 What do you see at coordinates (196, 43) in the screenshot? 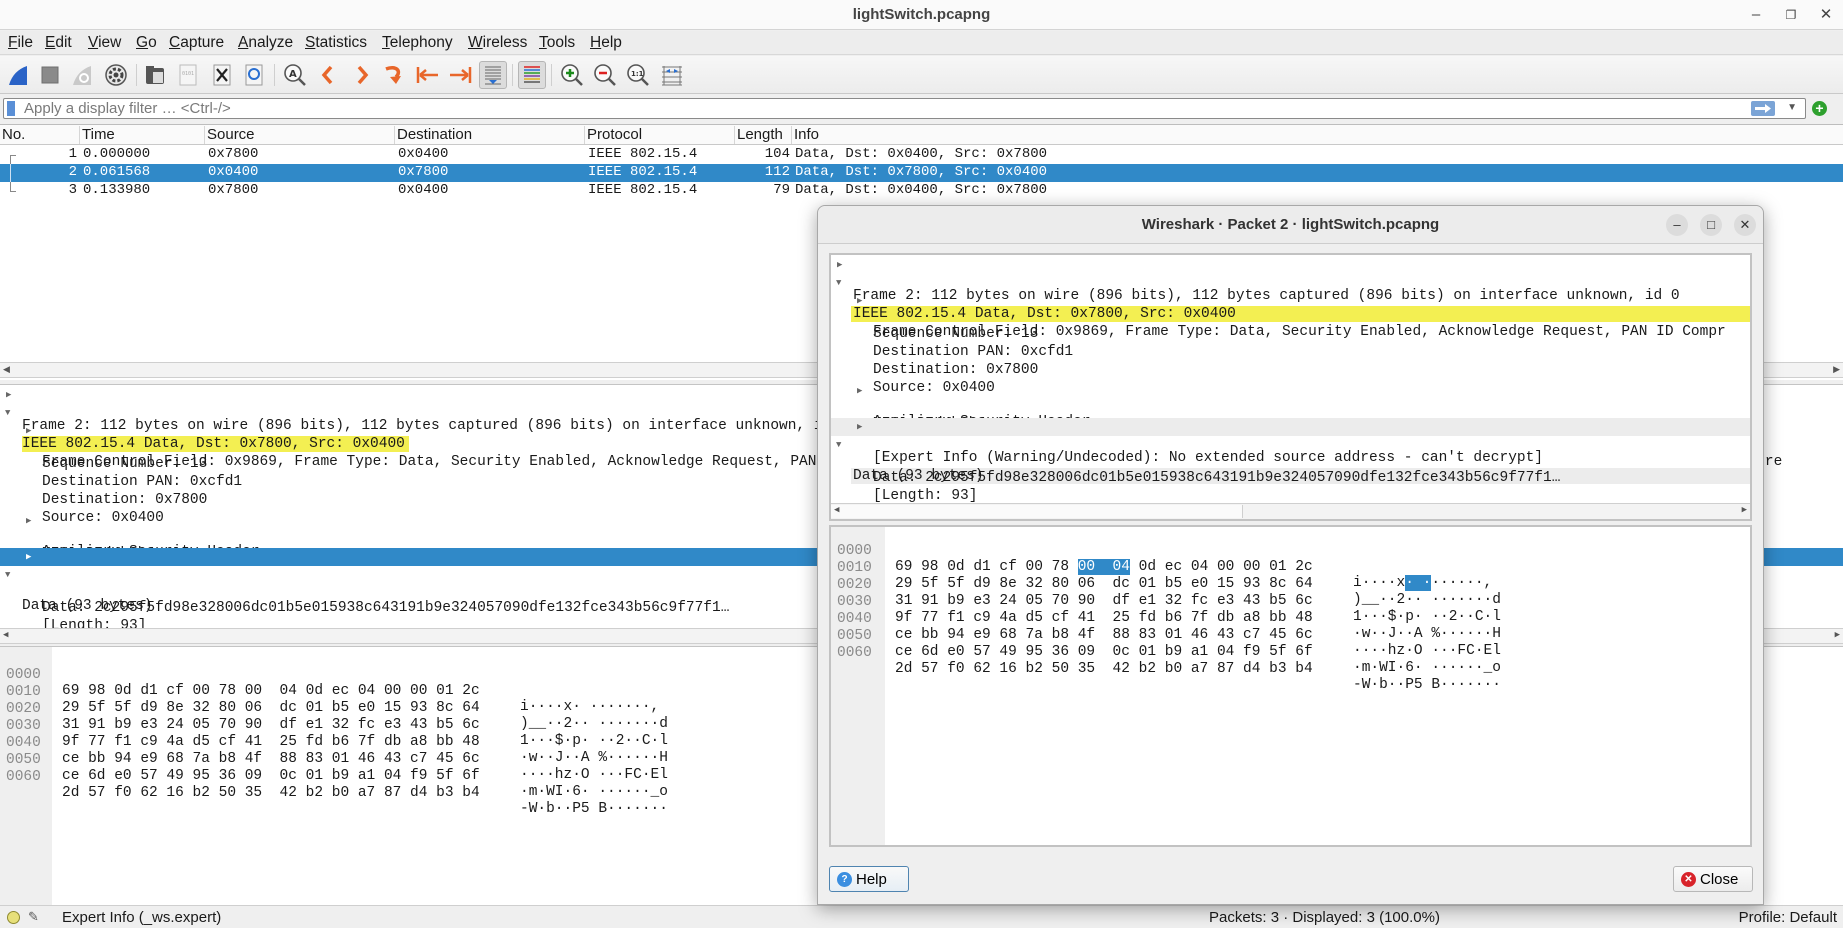
I see `menu-capture: Capture` at bounding box center [196, 43].